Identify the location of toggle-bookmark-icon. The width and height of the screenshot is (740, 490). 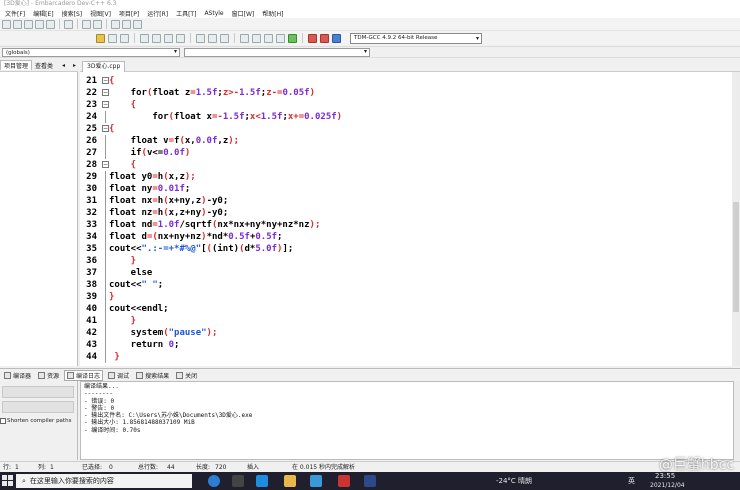
(224, 38).